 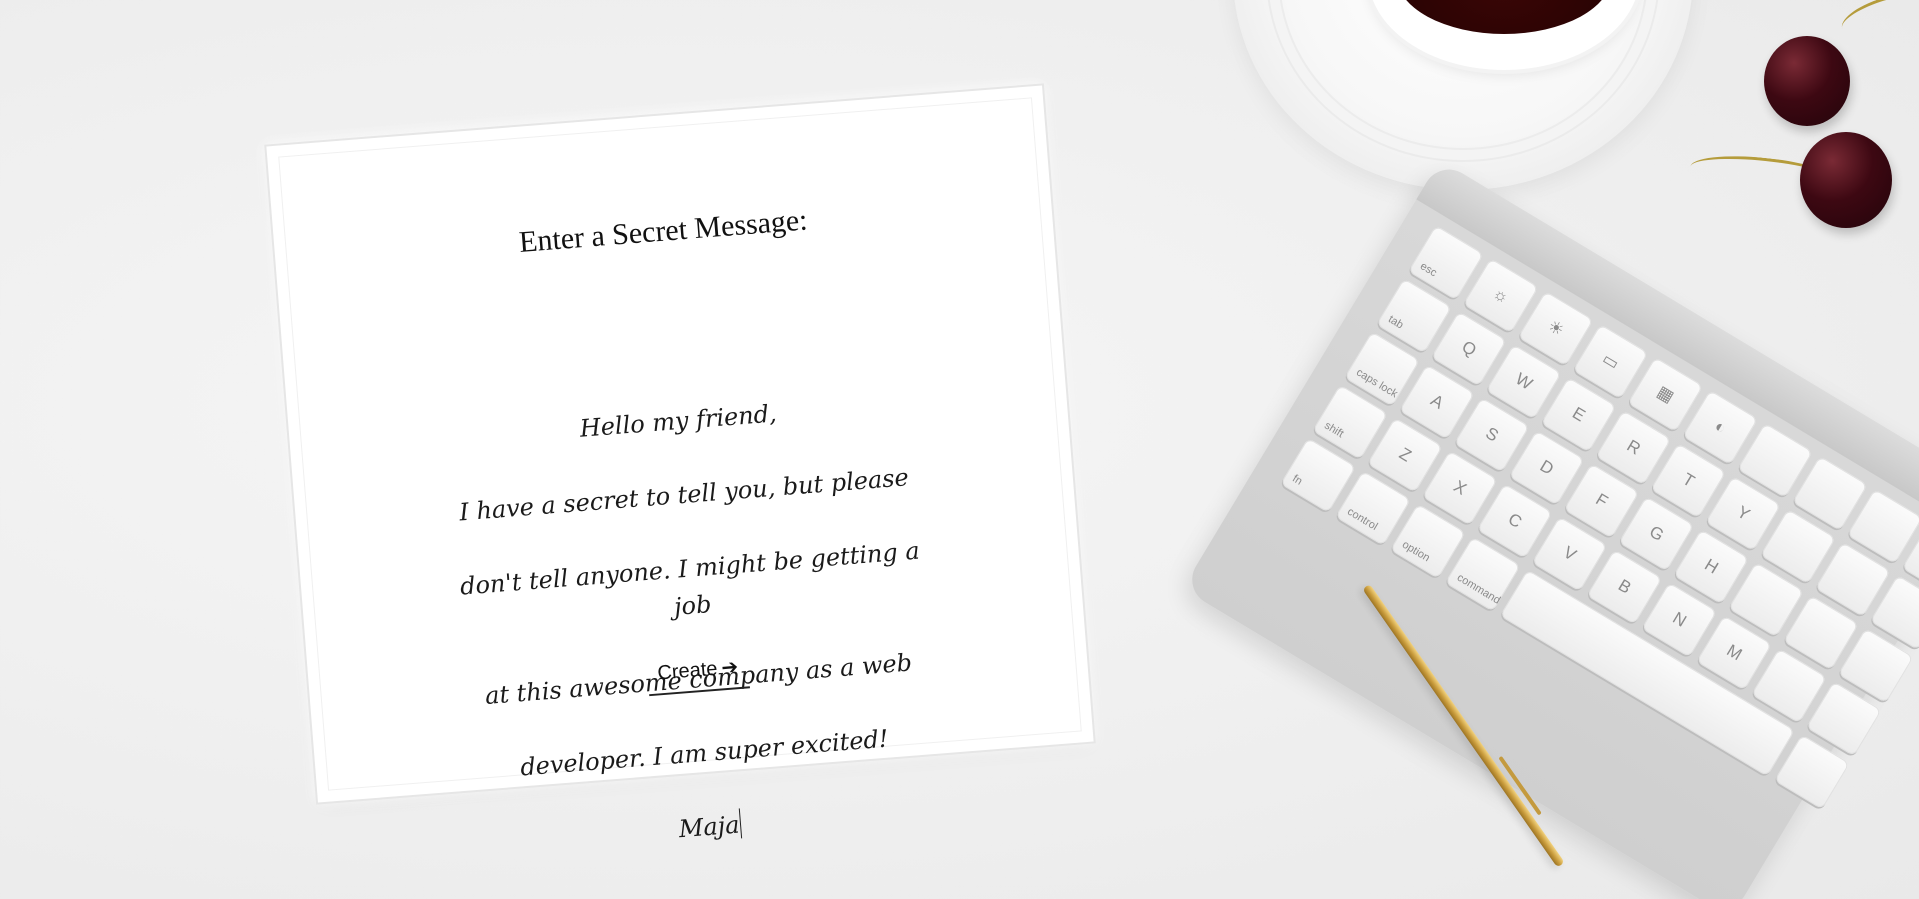 I want to click on message-line: developer. I am super excited!, so click(x=704, y=753).